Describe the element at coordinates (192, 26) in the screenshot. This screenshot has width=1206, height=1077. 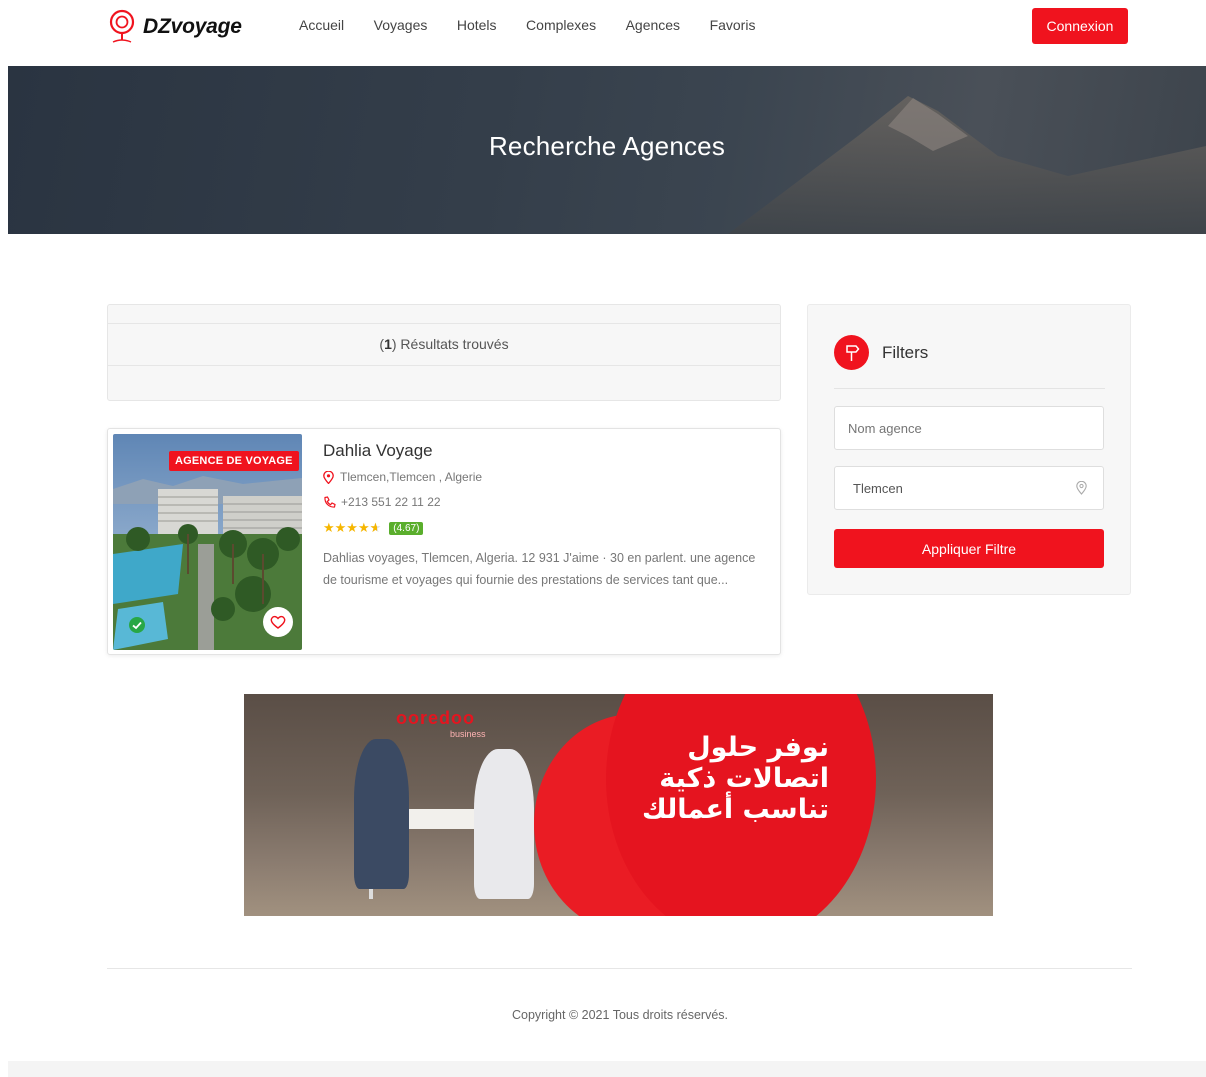
I see `brand-name: DZvoyage` at that location.